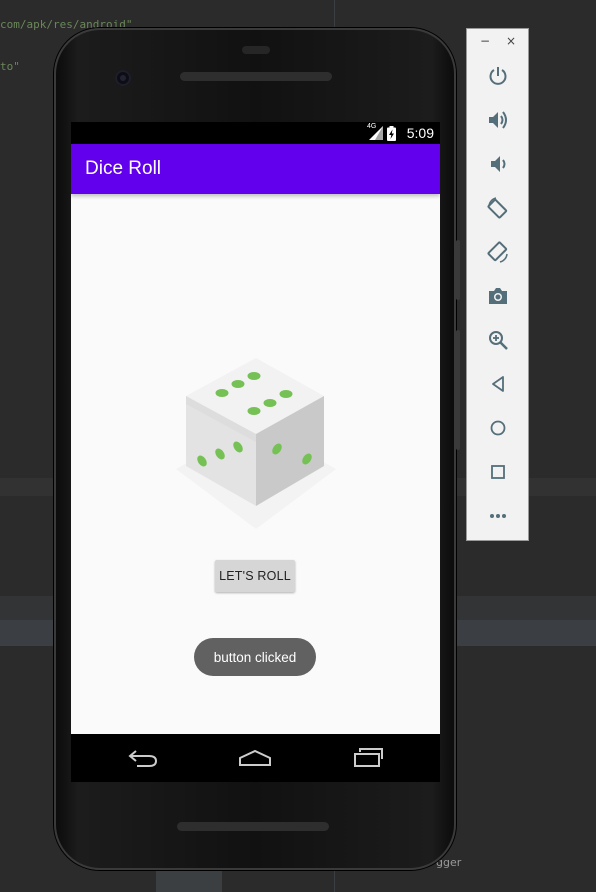 This screenshot has width=596, height=892. Describe the element at coordinates (372, 126) in the screenshot. I see `network-type: 4G` at that location.